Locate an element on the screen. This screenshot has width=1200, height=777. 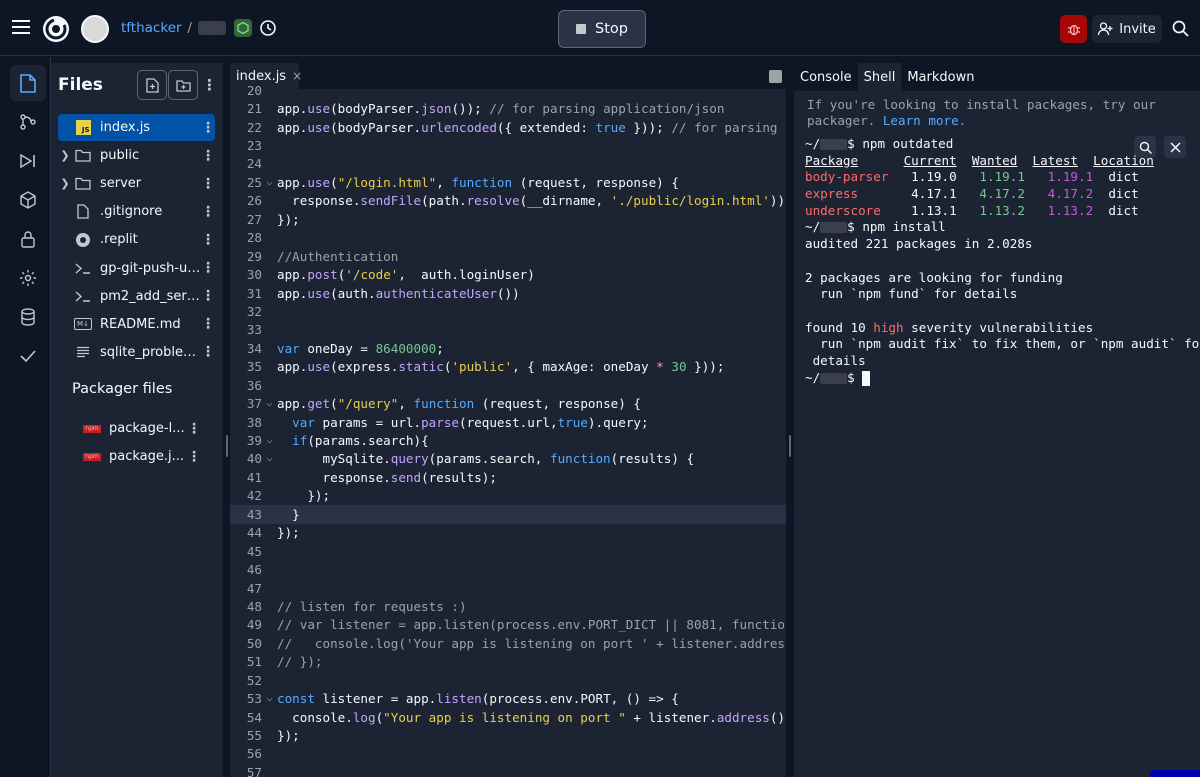
menu-icon is located at coordinates (21, 27).